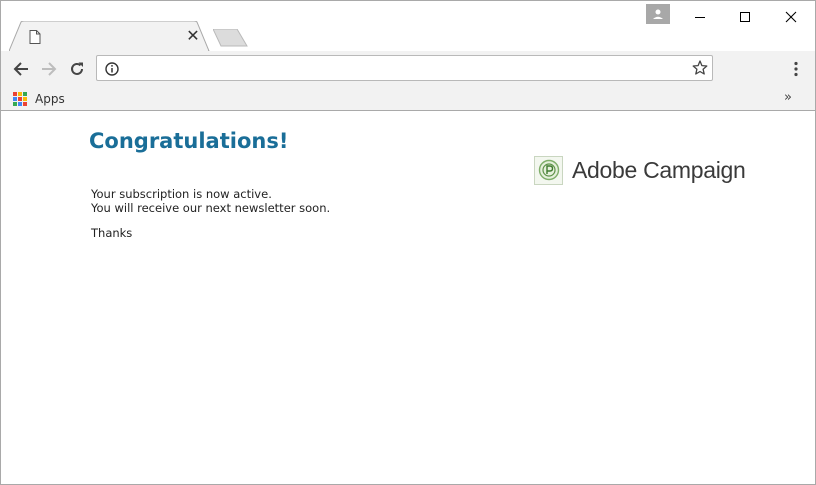 This screenshot has height=485, width=816. What do you see at coordinates (193, 36) in the screenshot?
I see `tab-close-icon: ✕` at bounding box center [193, 36].